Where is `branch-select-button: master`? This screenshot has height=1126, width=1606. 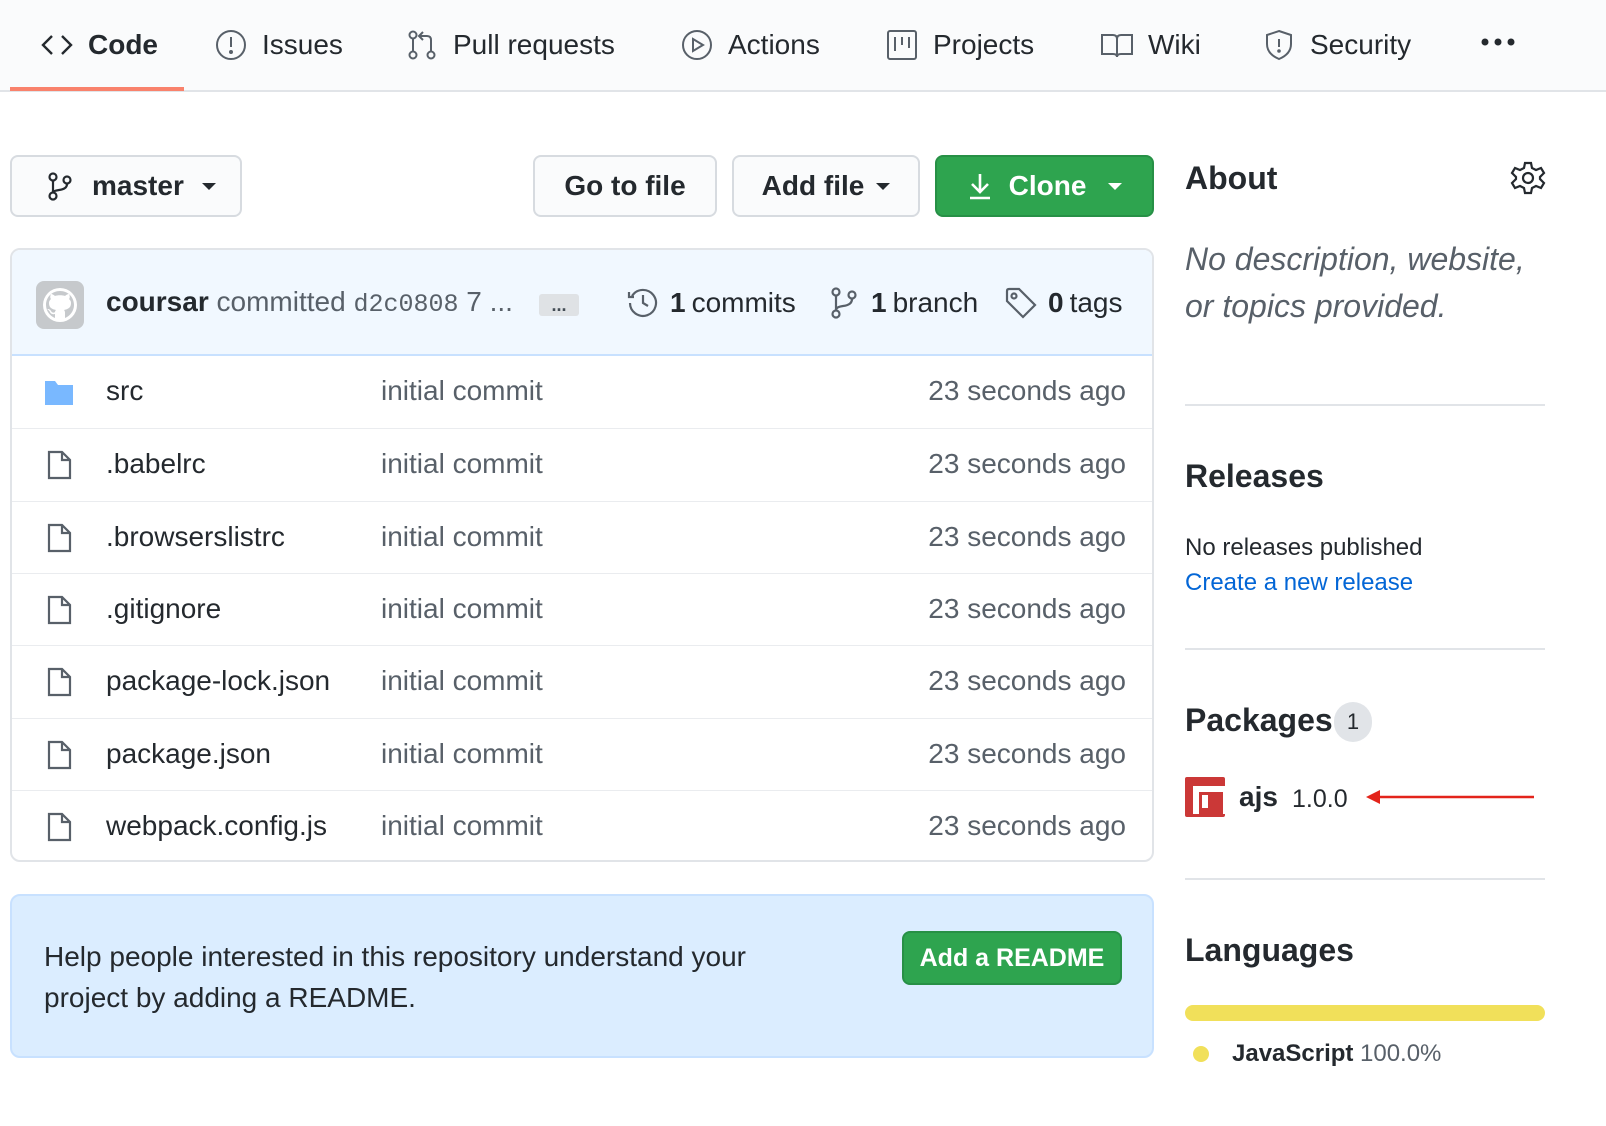 branch-select-button: master is located at coordinates (126, 186).